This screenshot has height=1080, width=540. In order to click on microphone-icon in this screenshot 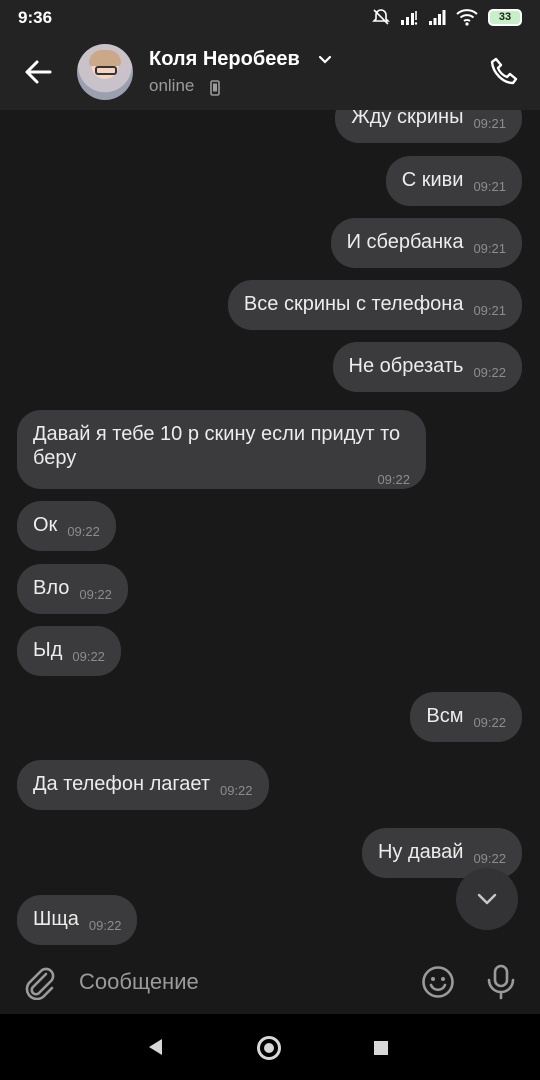, I will do `click(501, 982)`.